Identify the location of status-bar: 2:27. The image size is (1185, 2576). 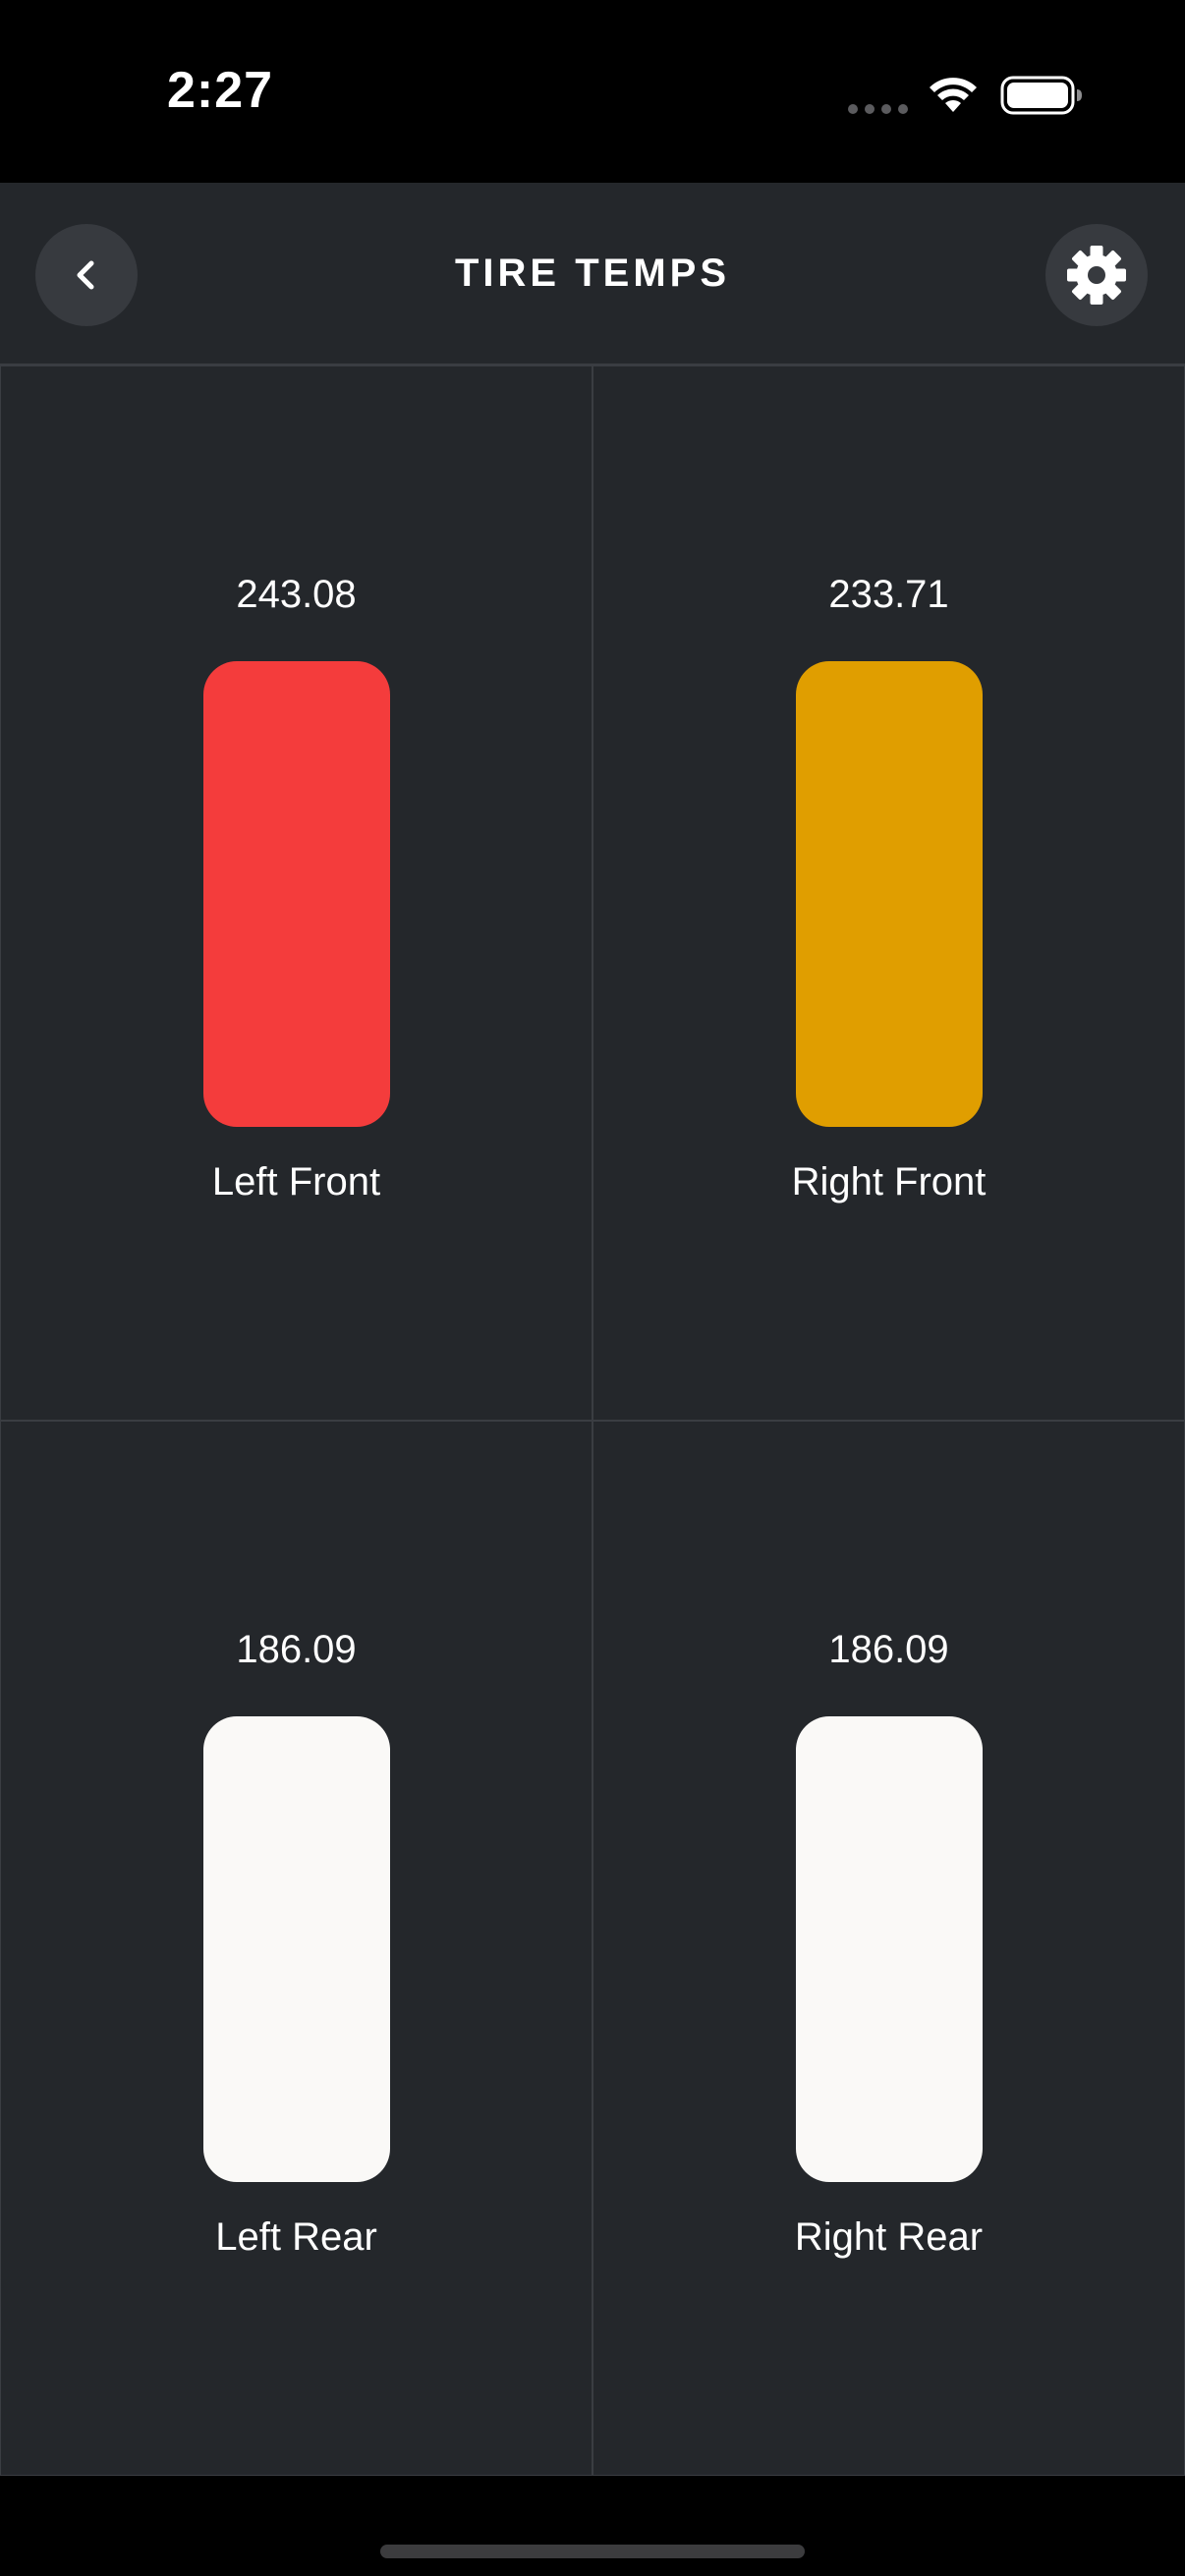
(592, 91).